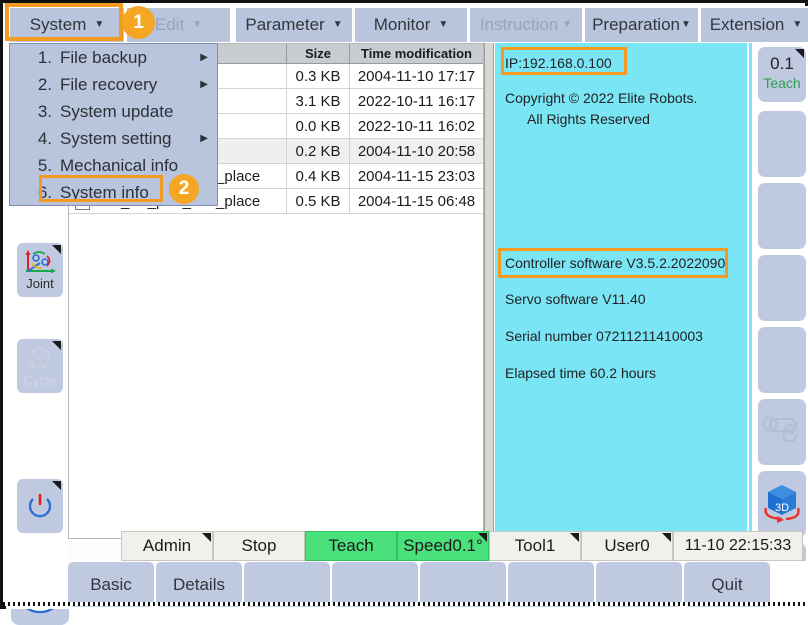 This screenshot has height=625, width=808. Describe the element at coordinates (318, 76) in the screenshot. I see `file-size-cell: 0.3 KB` at that location.